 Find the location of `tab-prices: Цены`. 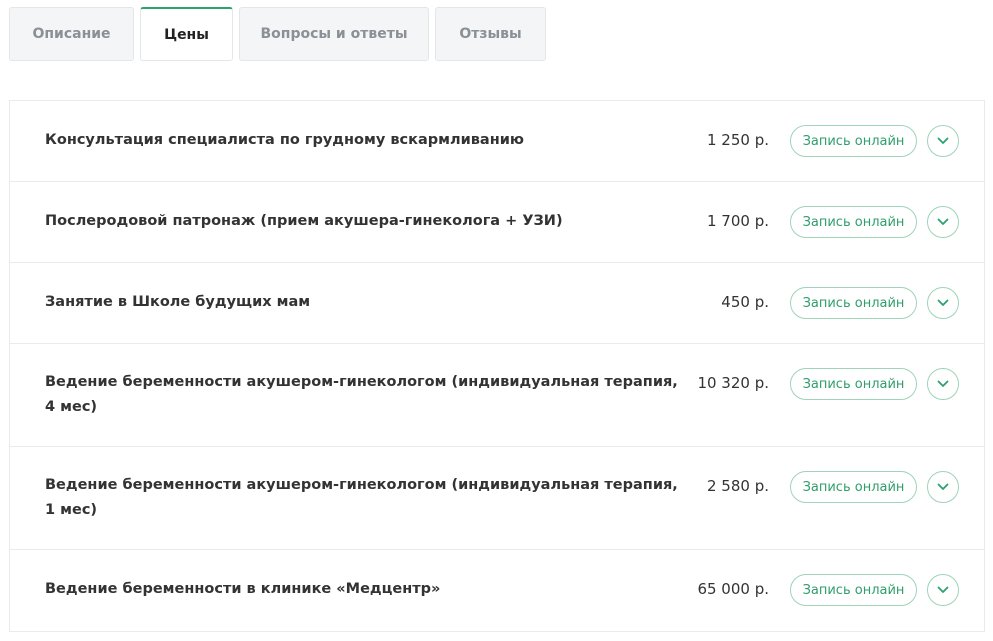

tab-prices: Цены is located at coordinates (186, 34).